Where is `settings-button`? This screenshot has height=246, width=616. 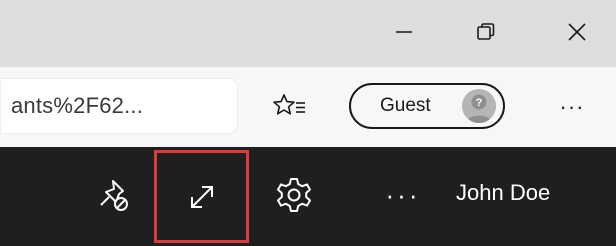
settings-button is located at coordinates (294, 195).